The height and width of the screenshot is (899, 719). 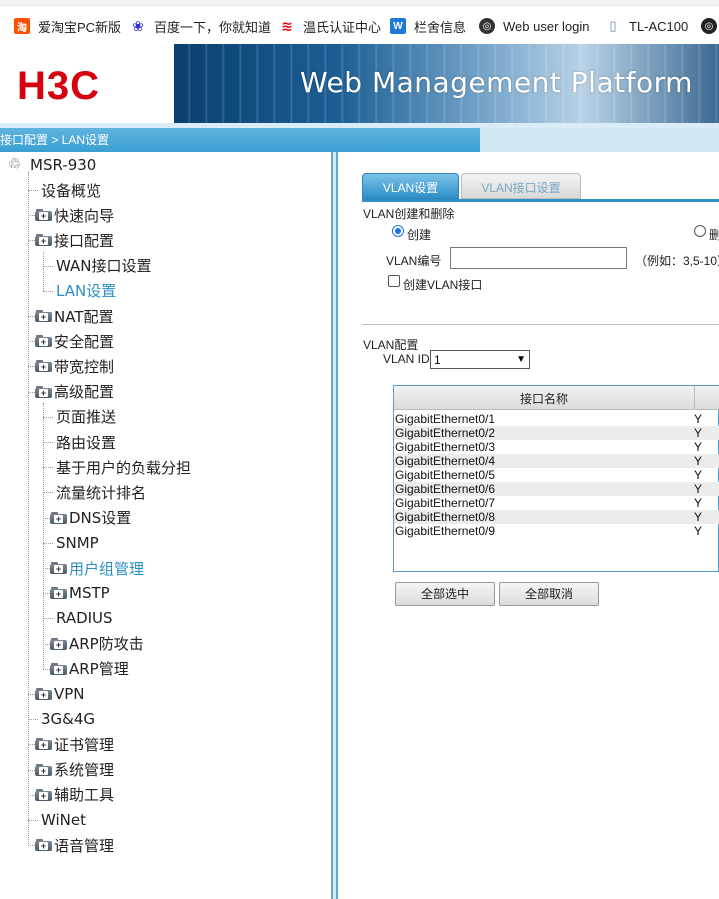 What do you see at coordinates (556, 419) in the screenshot?
I see `table-row: GigabitEthernet0/1 Y` at bounding box center [556, 419].